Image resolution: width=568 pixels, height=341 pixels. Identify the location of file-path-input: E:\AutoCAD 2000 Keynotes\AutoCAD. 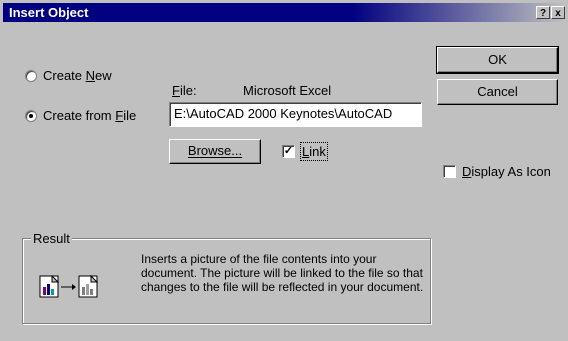
(295, 114).